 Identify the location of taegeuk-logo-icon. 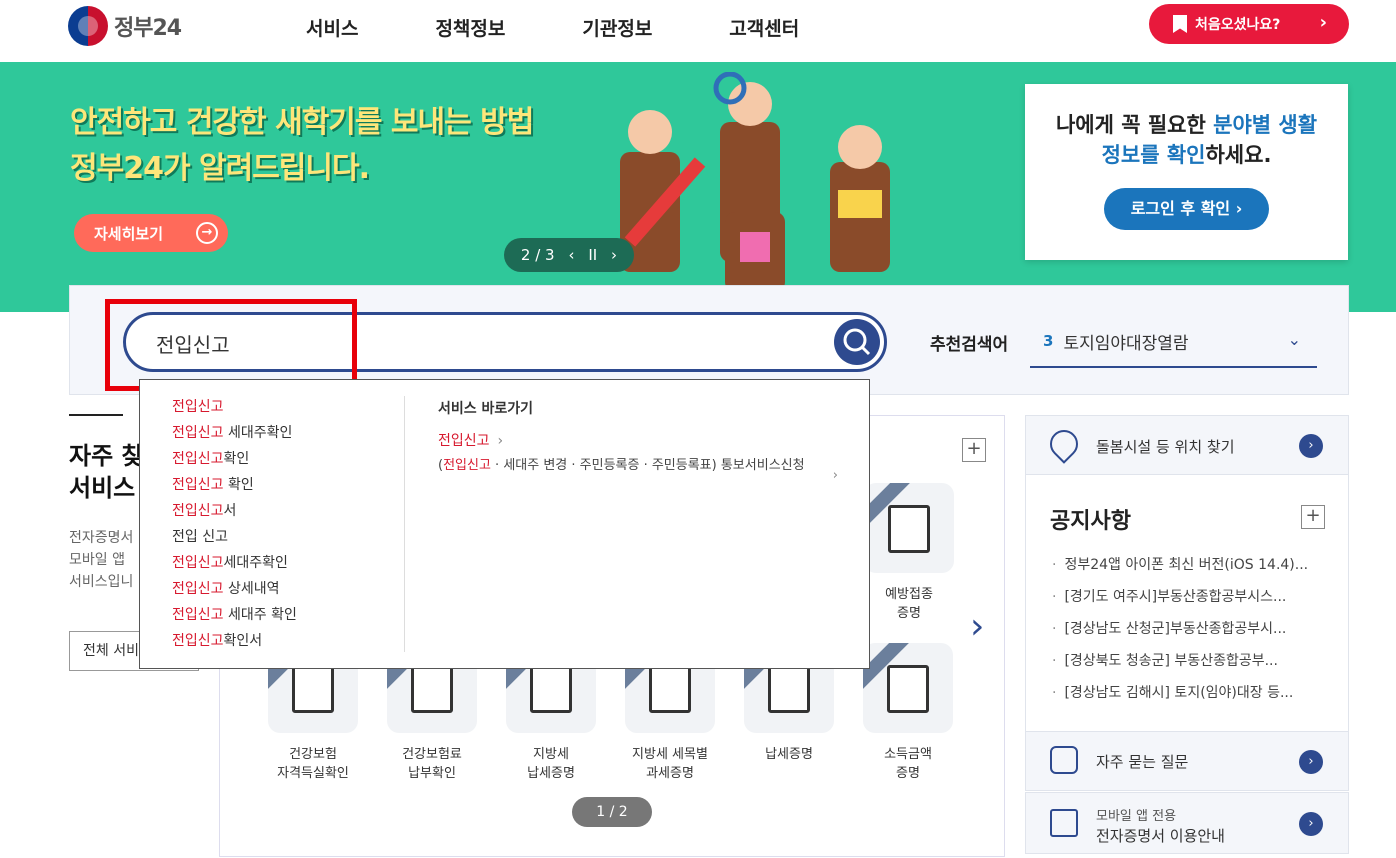
(88, 26).